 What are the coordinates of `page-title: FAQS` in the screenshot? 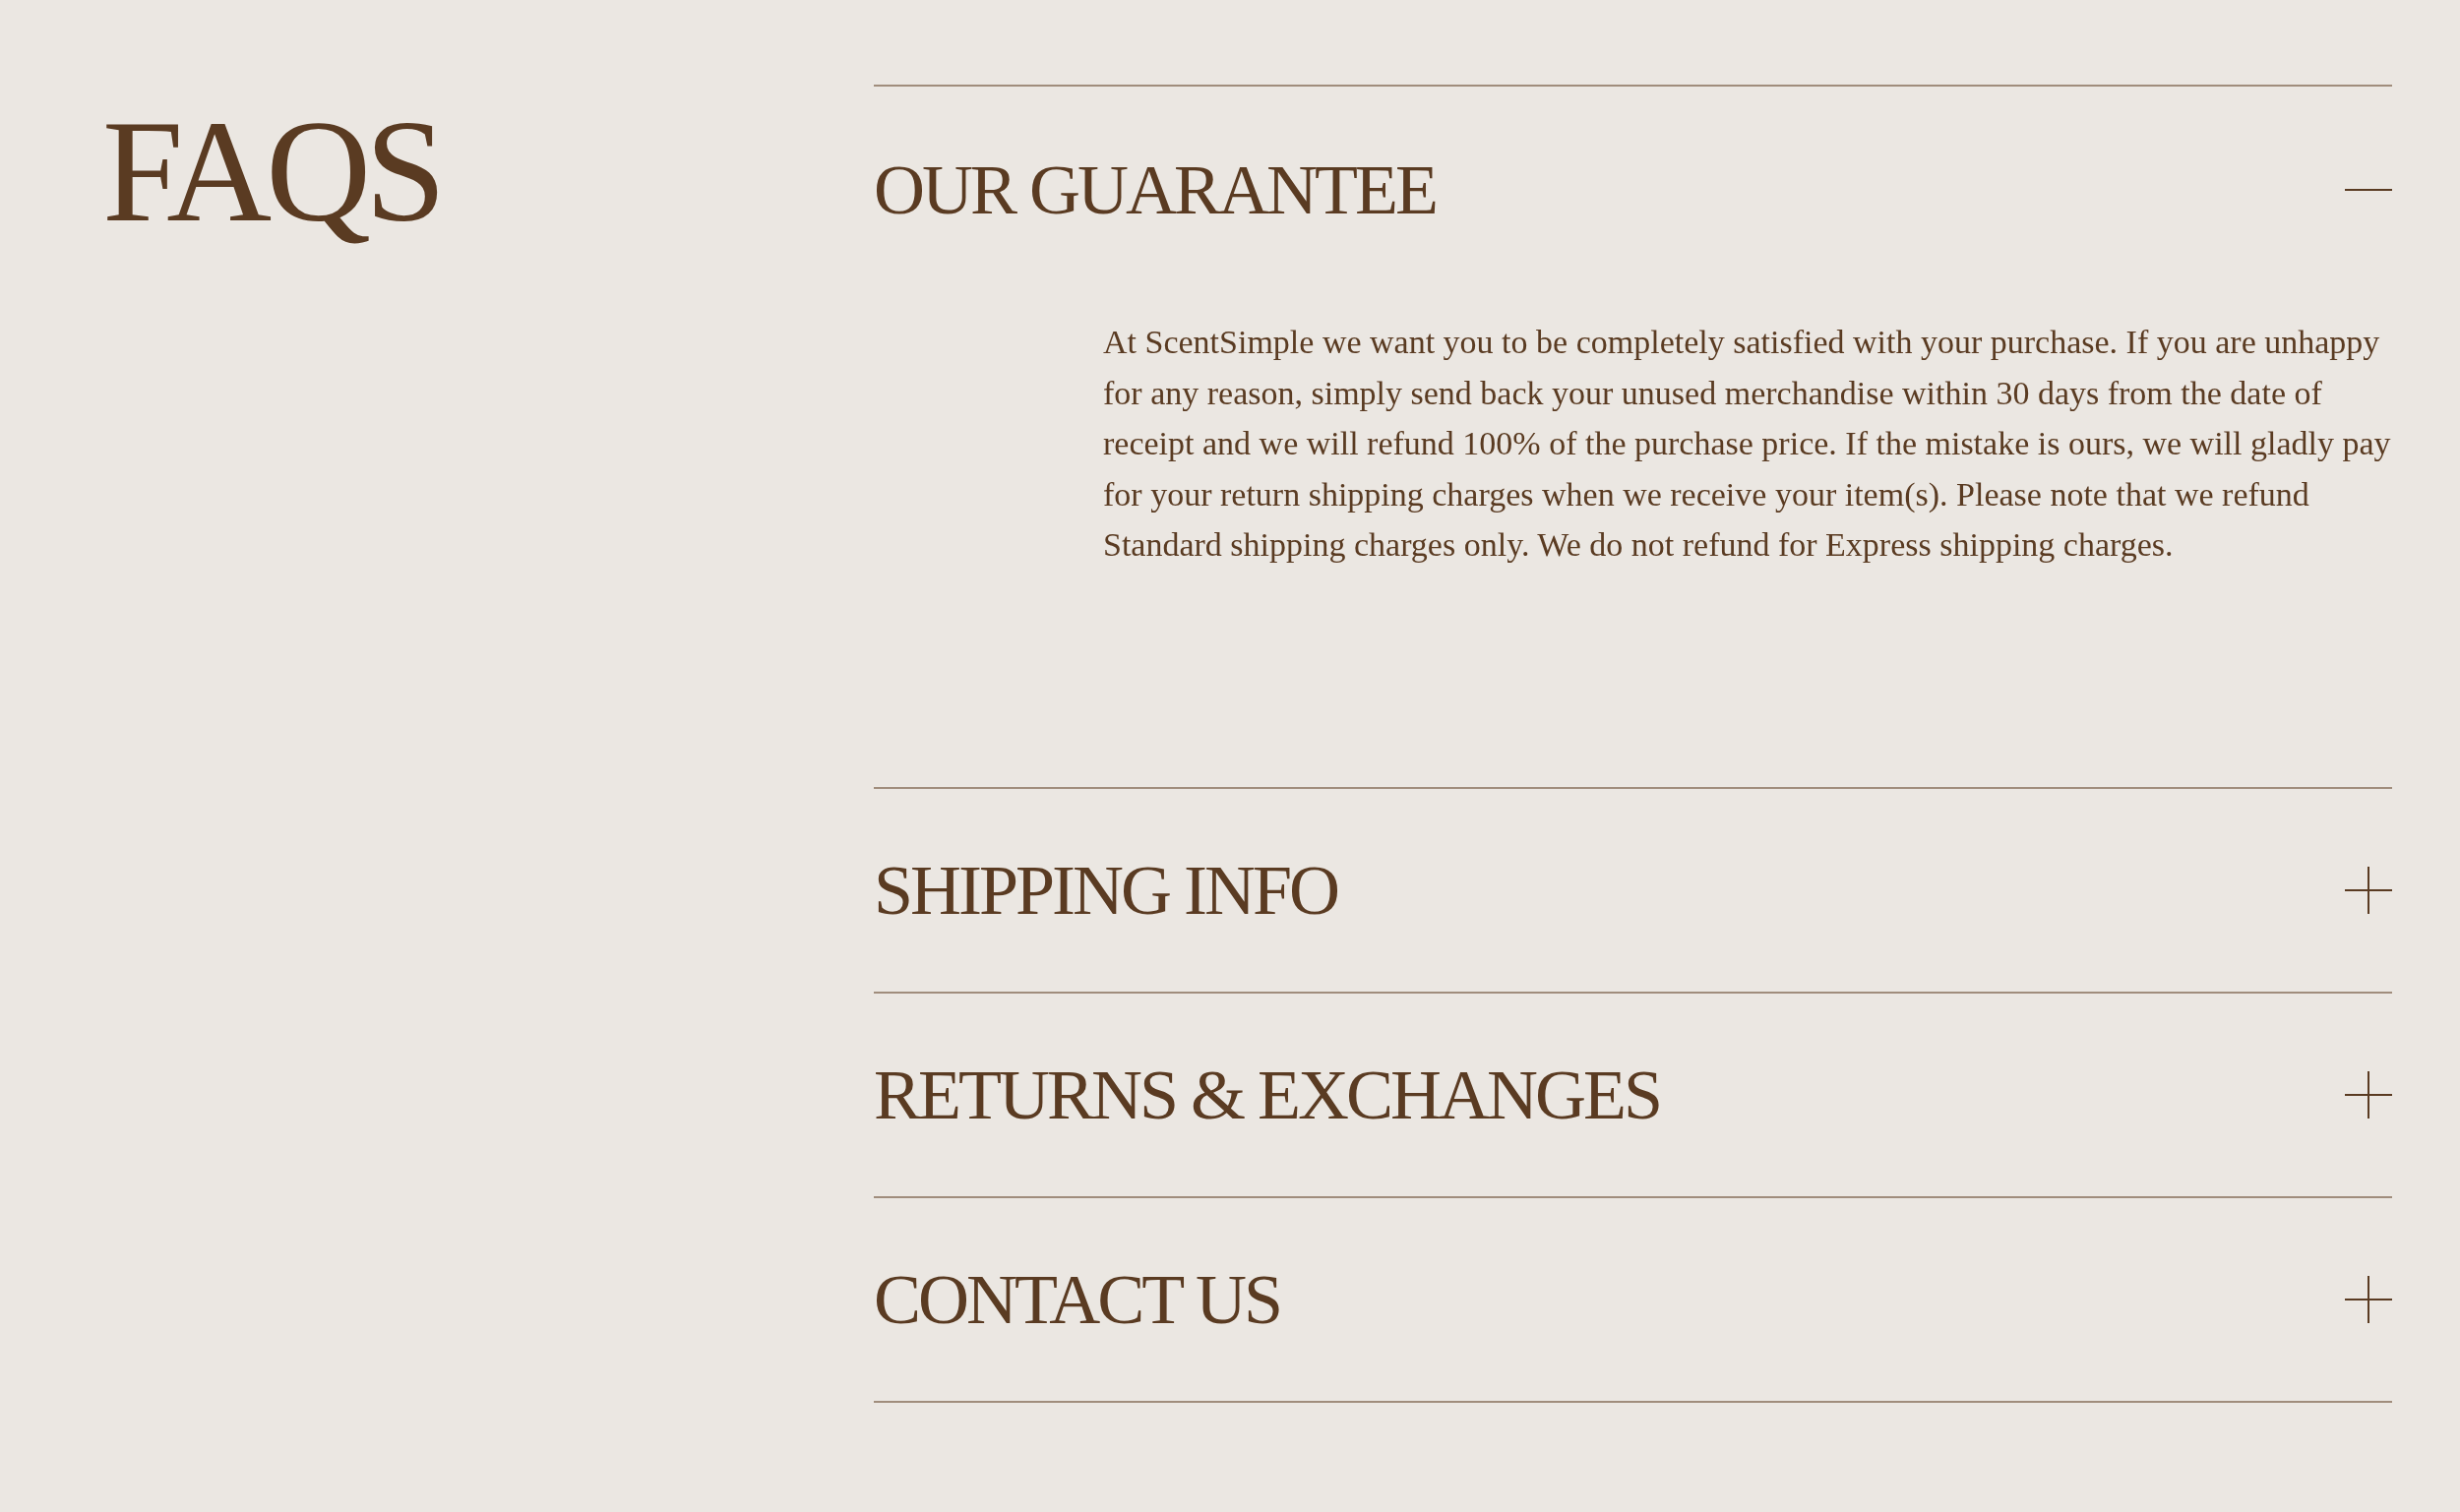 It's located at (271, 167).